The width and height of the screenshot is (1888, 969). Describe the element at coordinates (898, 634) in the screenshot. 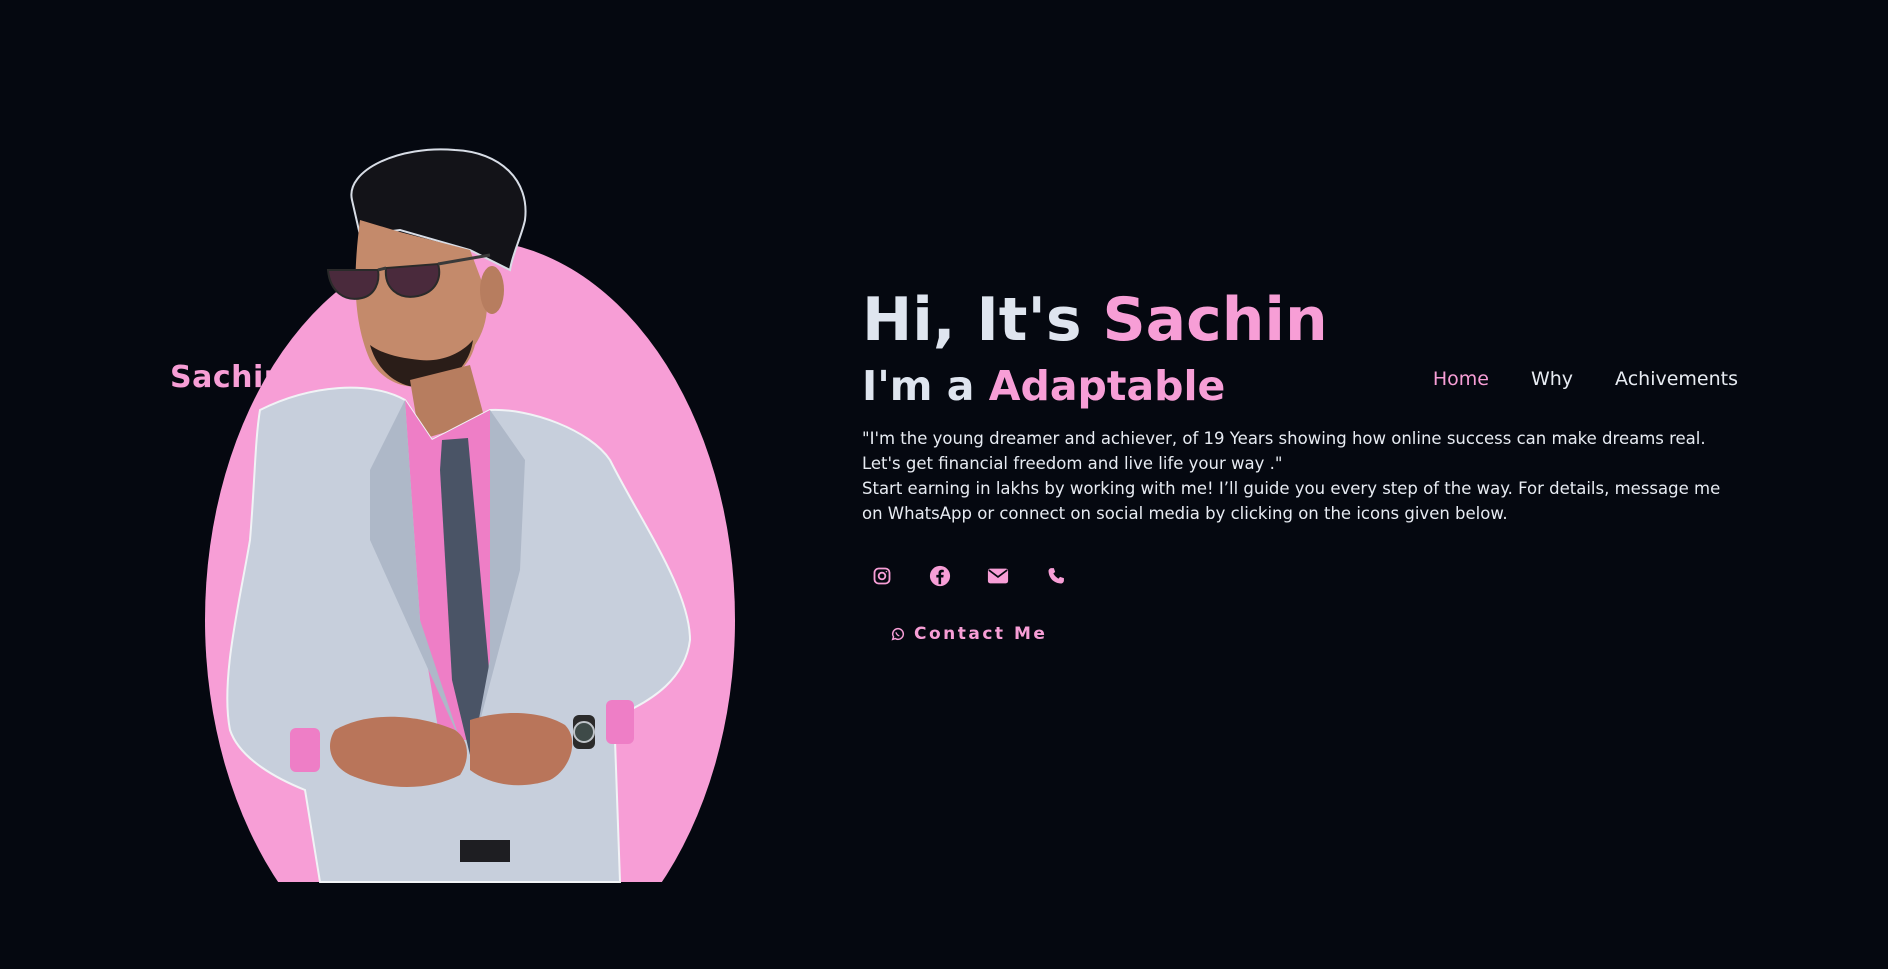

I see `whatsapp-icon` at that location.